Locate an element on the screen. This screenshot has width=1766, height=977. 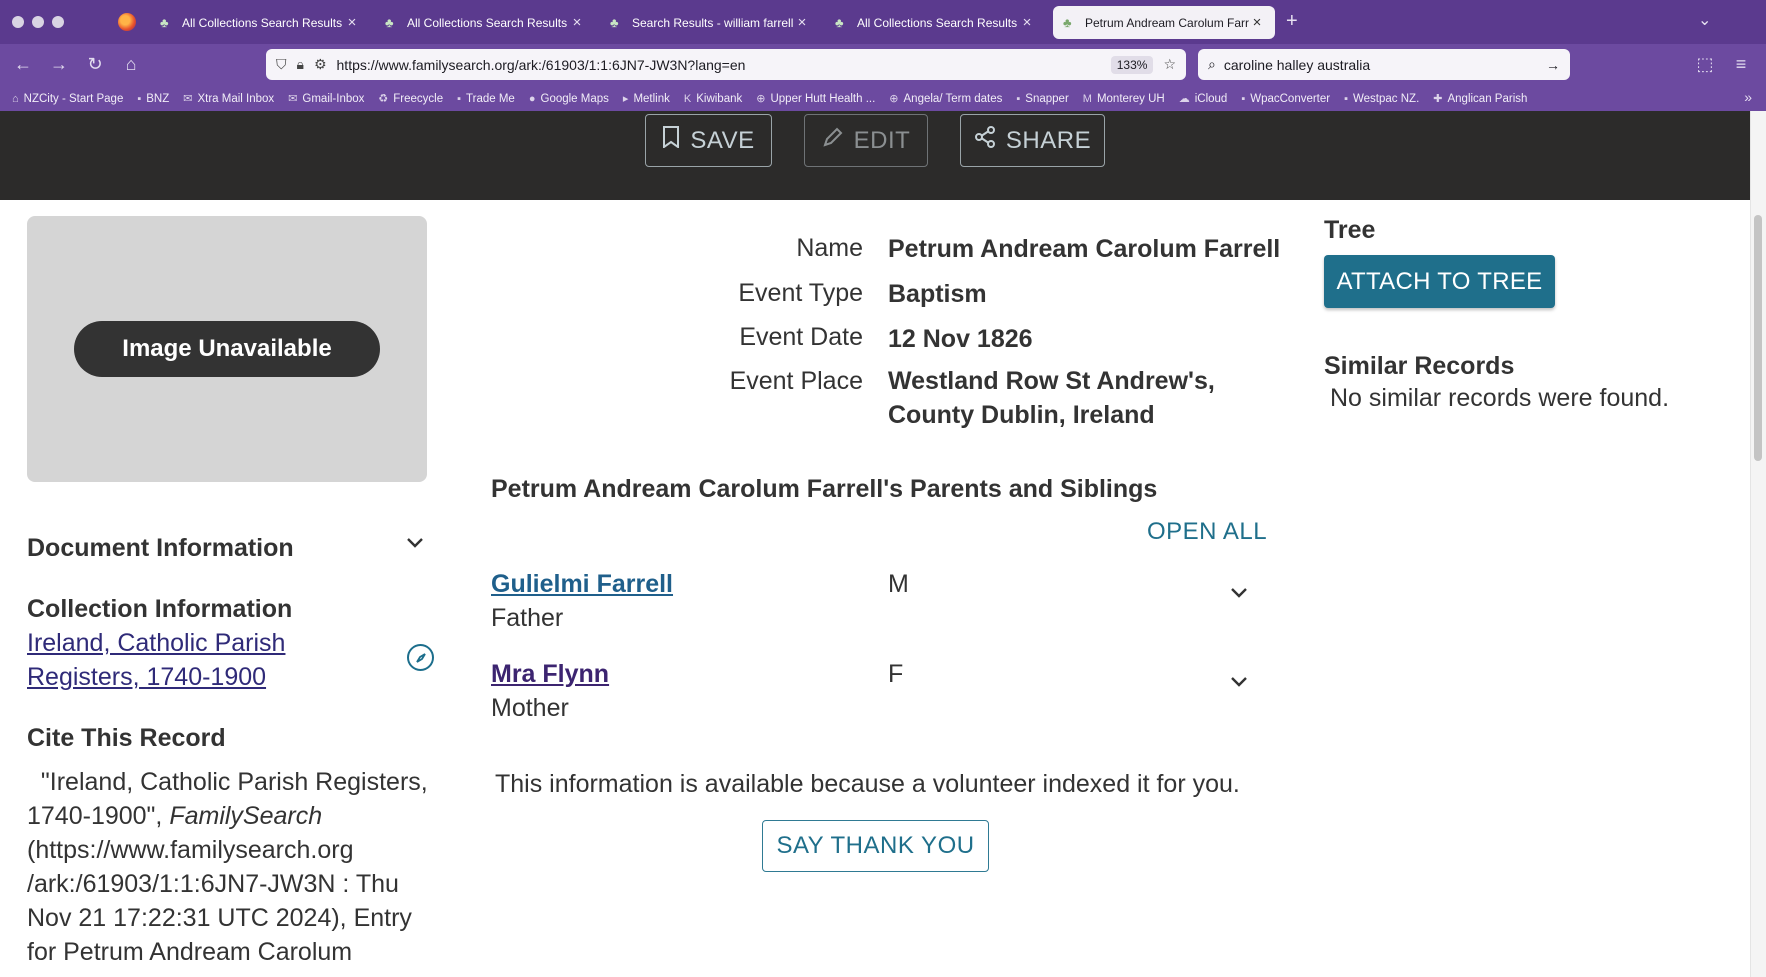
tab-4: ♣ All Collections Search Results × is located at coordinates (935, 22).